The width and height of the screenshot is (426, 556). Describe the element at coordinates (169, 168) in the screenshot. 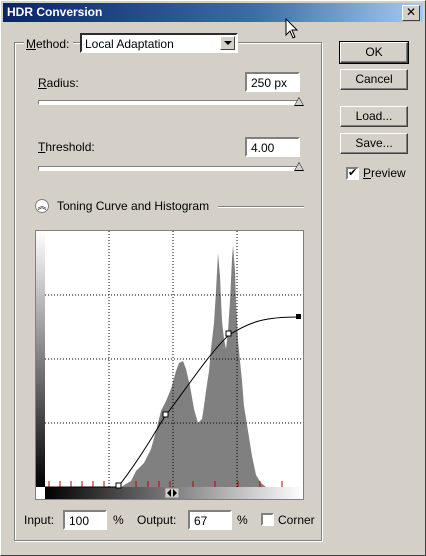

I see `threshold-slider-track` at that location.